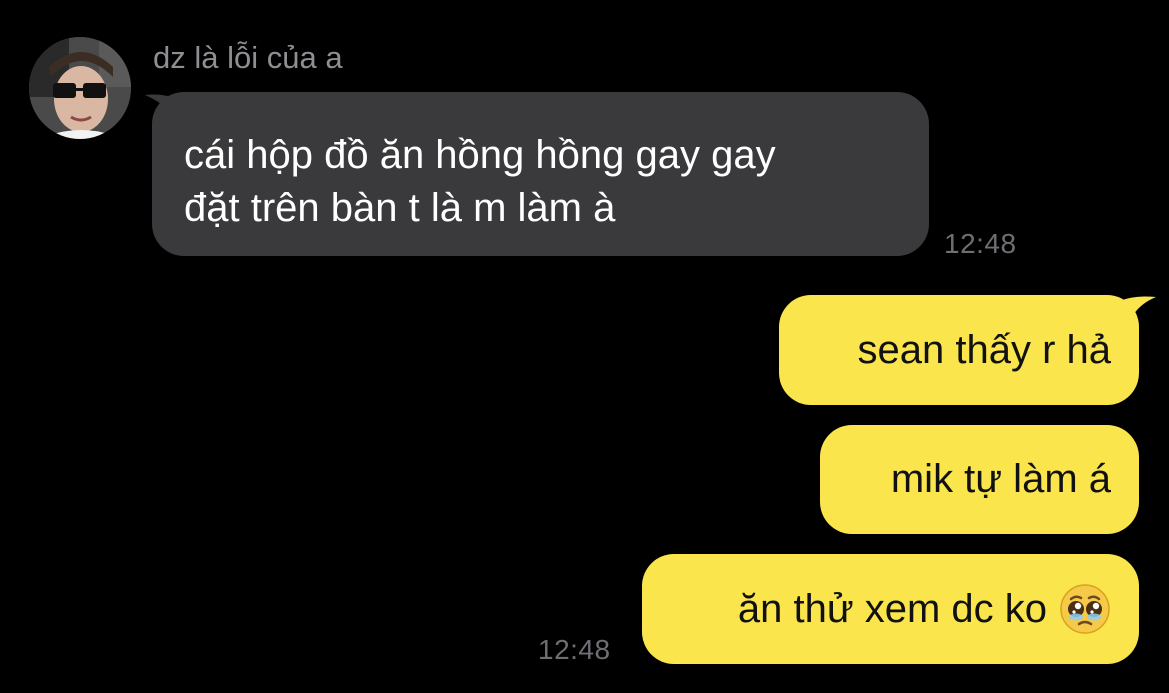 This screenshot has height=693, width=1169. I want to click on outgoing-message-text: mik tự làm á, so click(1000, 479).